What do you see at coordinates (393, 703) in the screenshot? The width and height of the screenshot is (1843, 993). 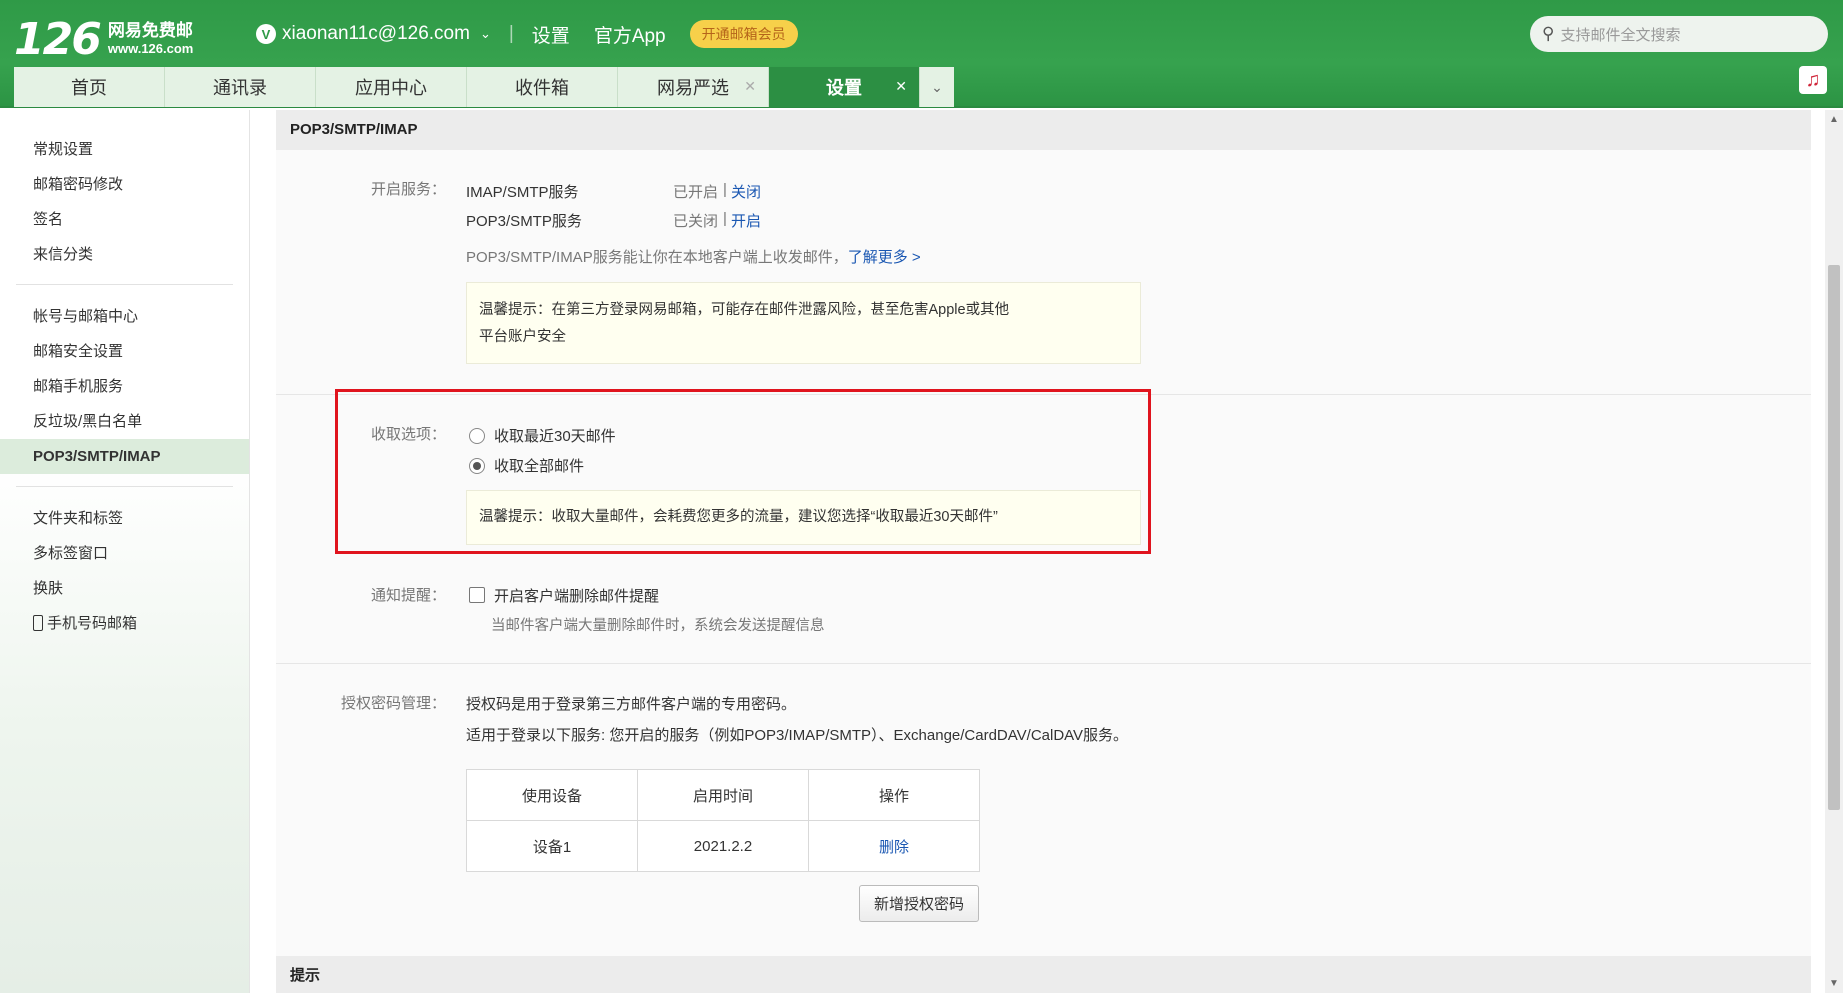 I see `auth-label: 授权密码管理：` at bounding box center [393, 703].